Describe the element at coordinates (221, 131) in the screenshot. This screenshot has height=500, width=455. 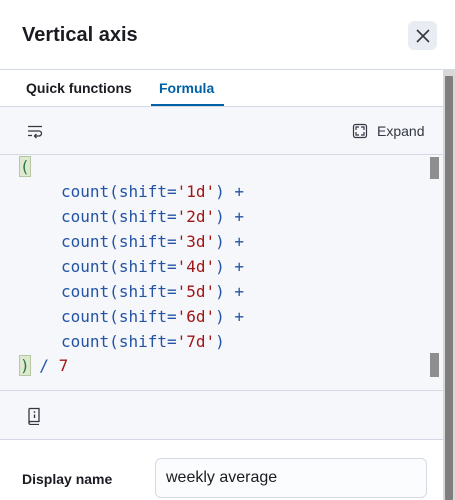
I see `editor-toolbar: Expand` at that location.